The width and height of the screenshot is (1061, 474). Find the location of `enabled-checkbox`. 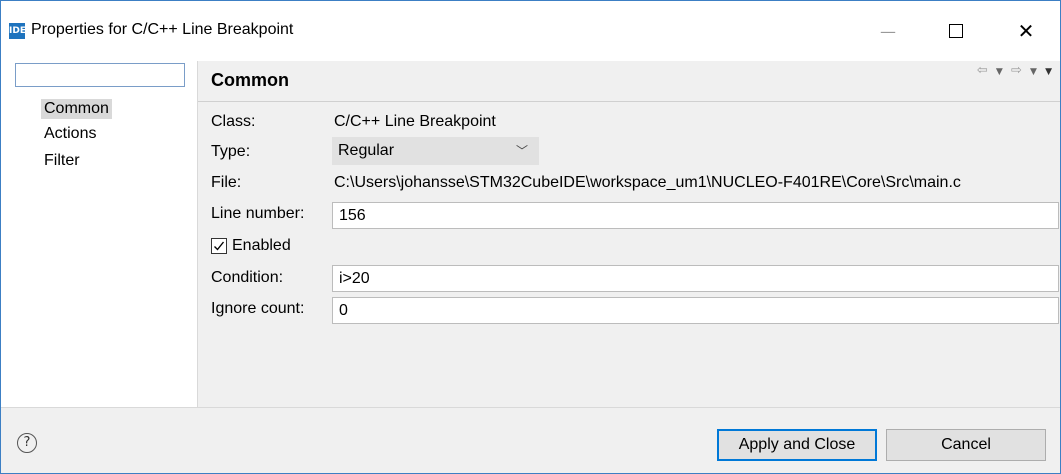

enabled-checkbox is located at coordinates (219, 246).